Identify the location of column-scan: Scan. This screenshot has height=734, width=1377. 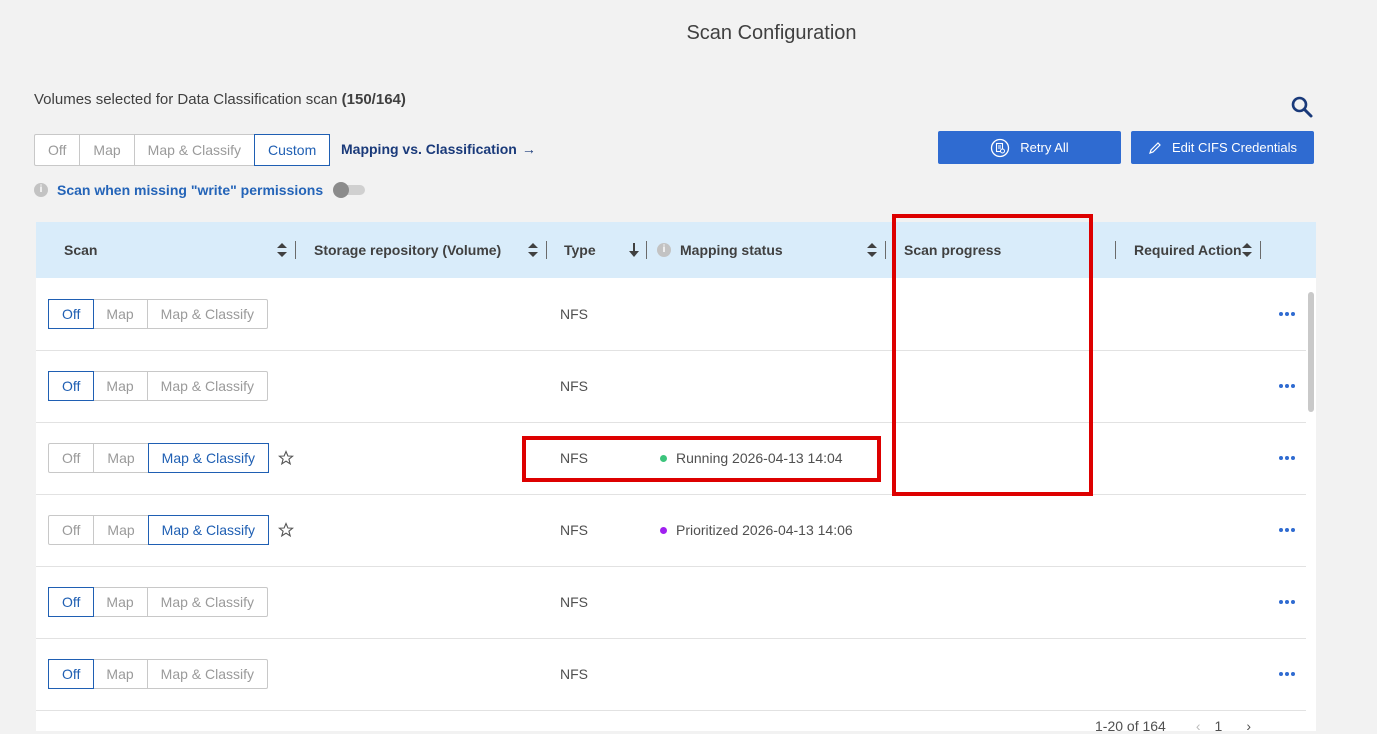
(80, 250).